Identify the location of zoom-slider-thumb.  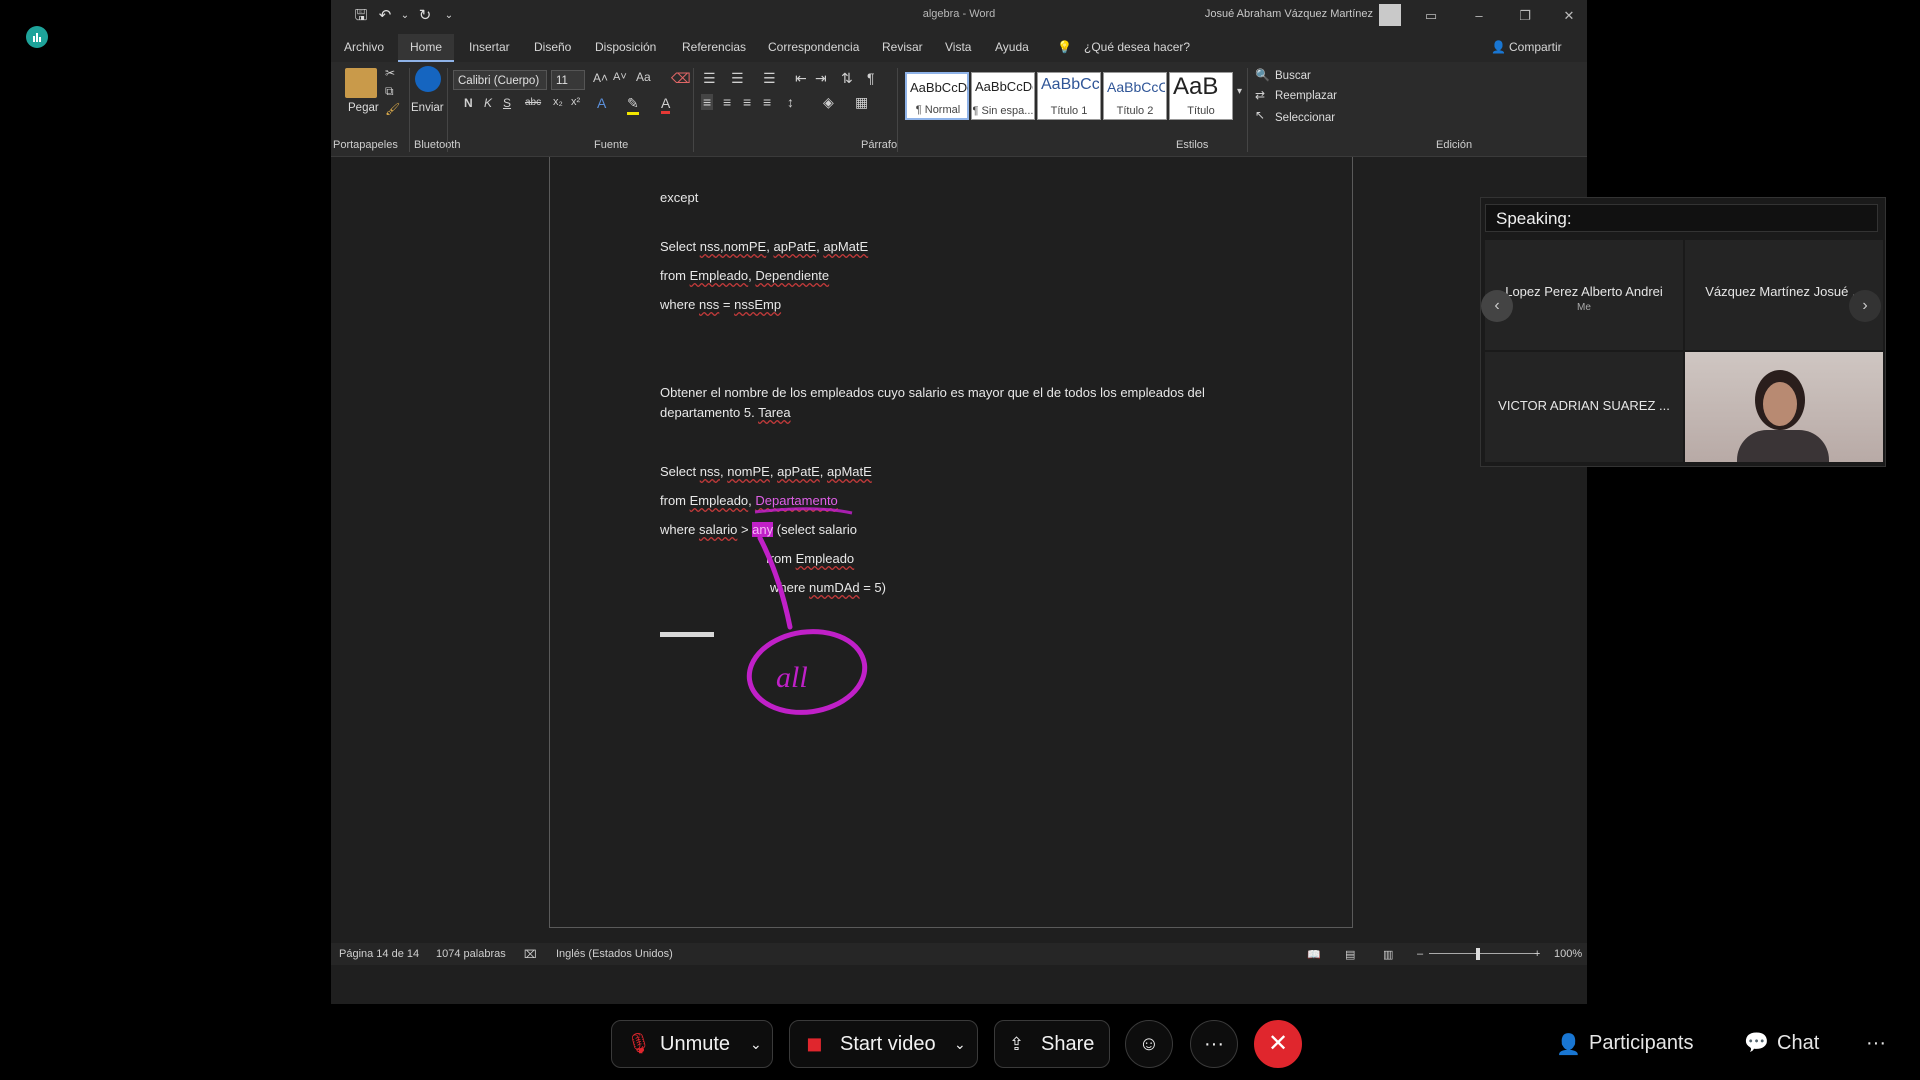
(1478, 954).